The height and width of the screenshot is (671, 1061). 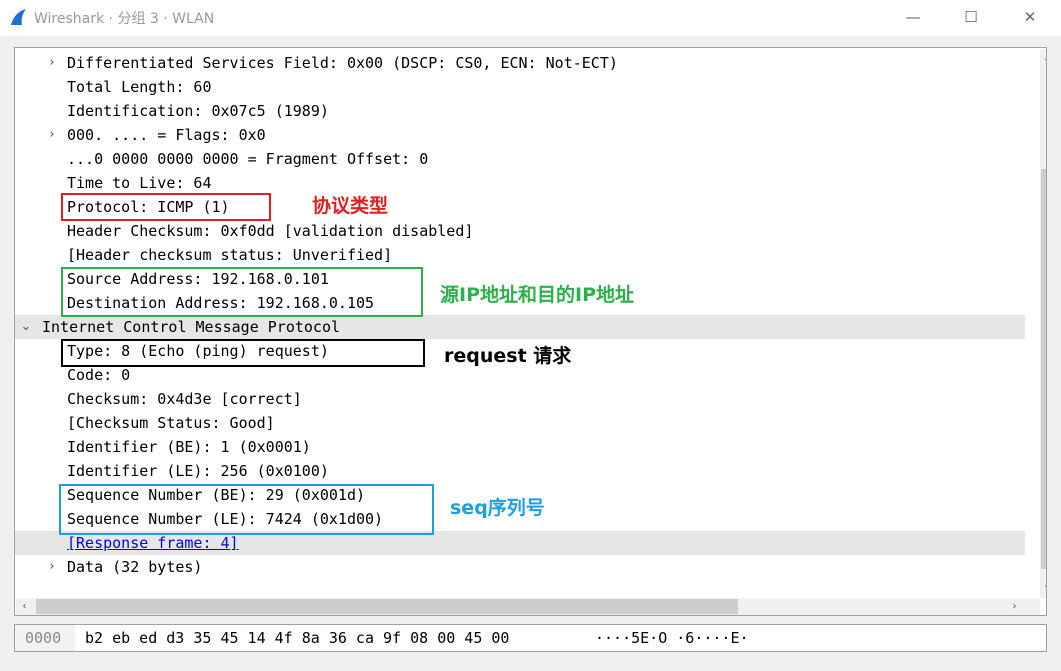 I want to click on scroll-down-icon: ▼, so click(x=1043, y=589).